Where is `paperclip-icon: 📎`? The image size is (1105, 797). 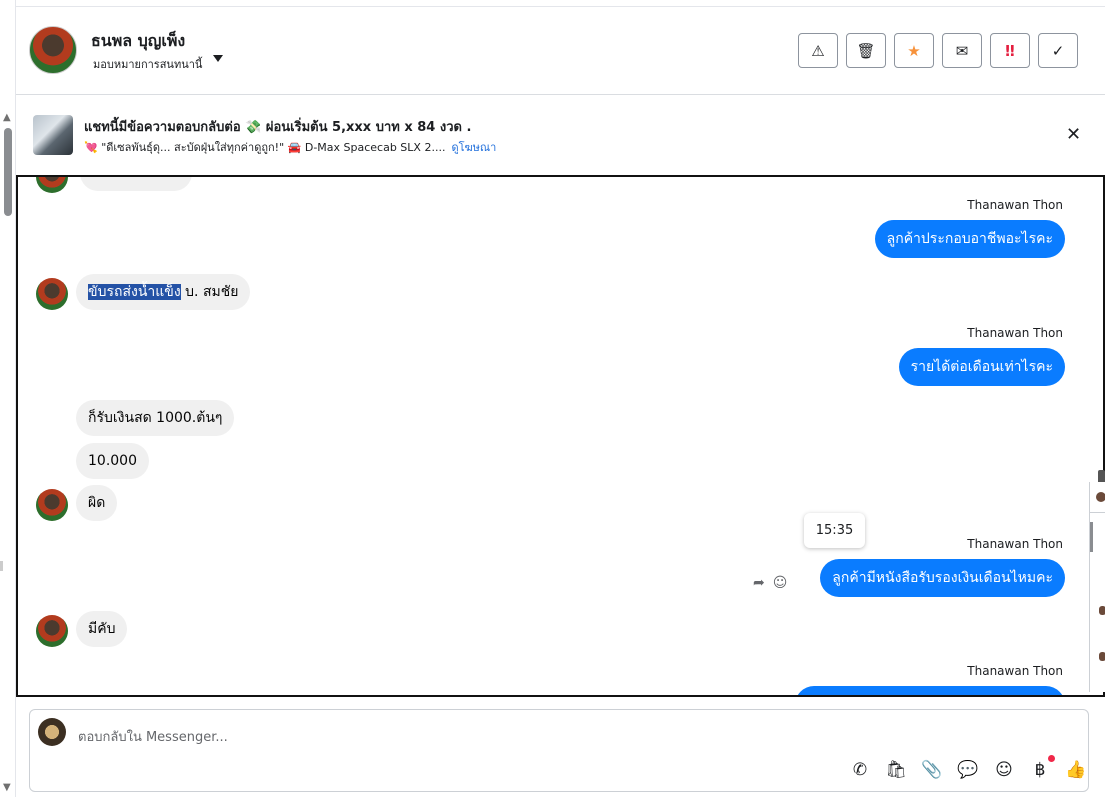
paperclip-icon: 📎 is located at coordinates (932, 770).